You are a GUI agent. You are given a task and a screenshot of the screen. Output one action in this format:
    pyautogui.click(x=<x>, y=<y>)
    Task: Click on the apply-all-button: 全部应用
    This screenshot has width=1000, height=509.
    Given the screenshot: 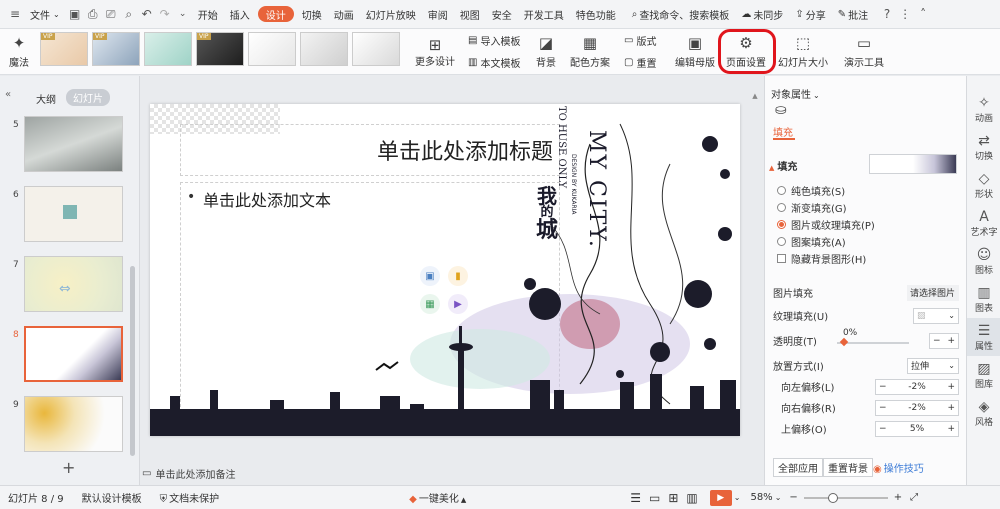 What is the action you would take?
    pyautogui.click(x=798, y=467)
    